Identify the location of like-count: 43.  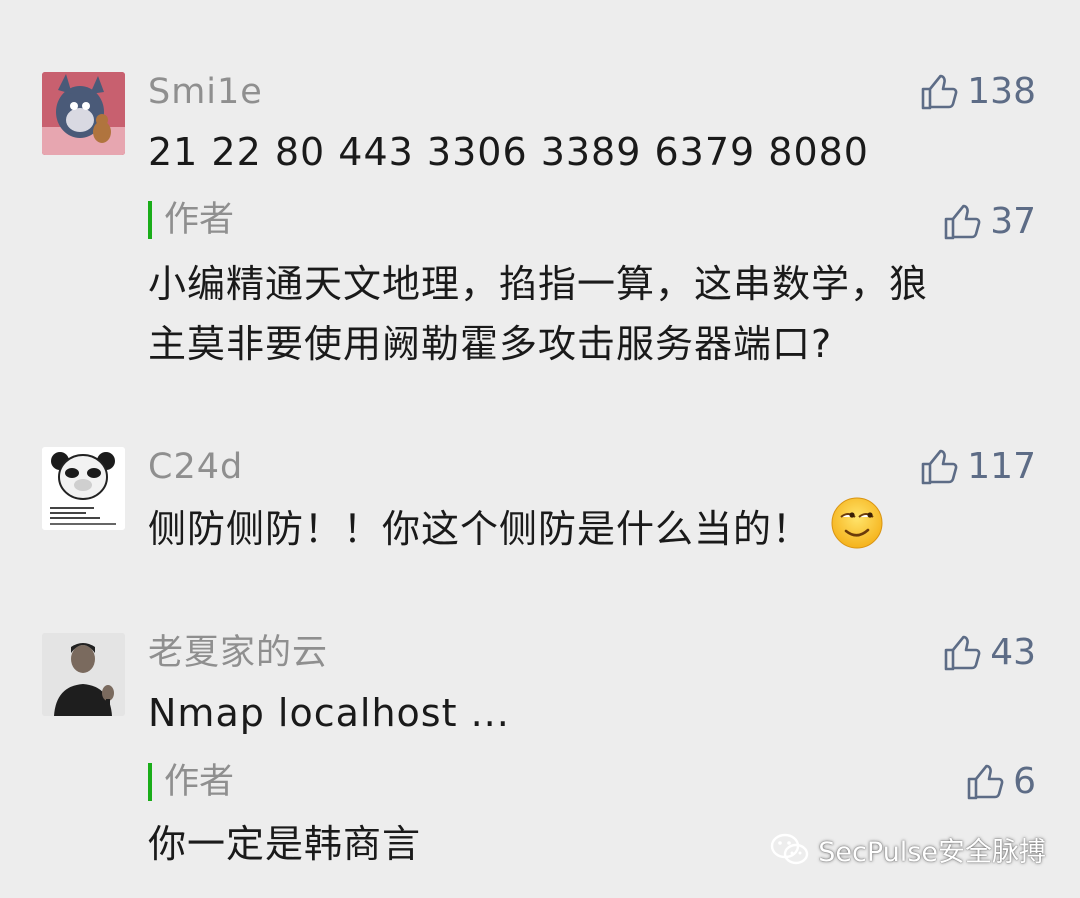
(1013, 652).